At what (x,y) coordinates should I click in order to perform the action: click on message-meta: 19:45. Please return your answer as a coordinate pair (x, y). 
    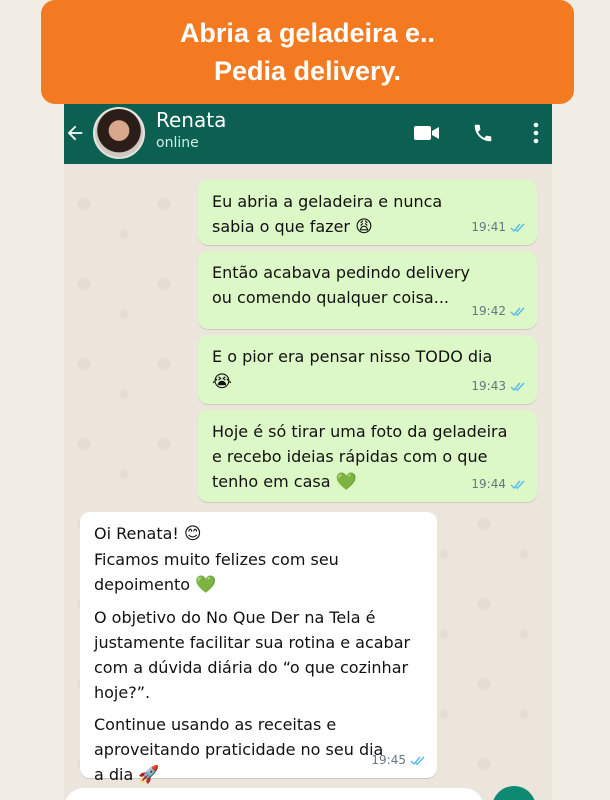
    Looking at the image, I should click on (399, 760).